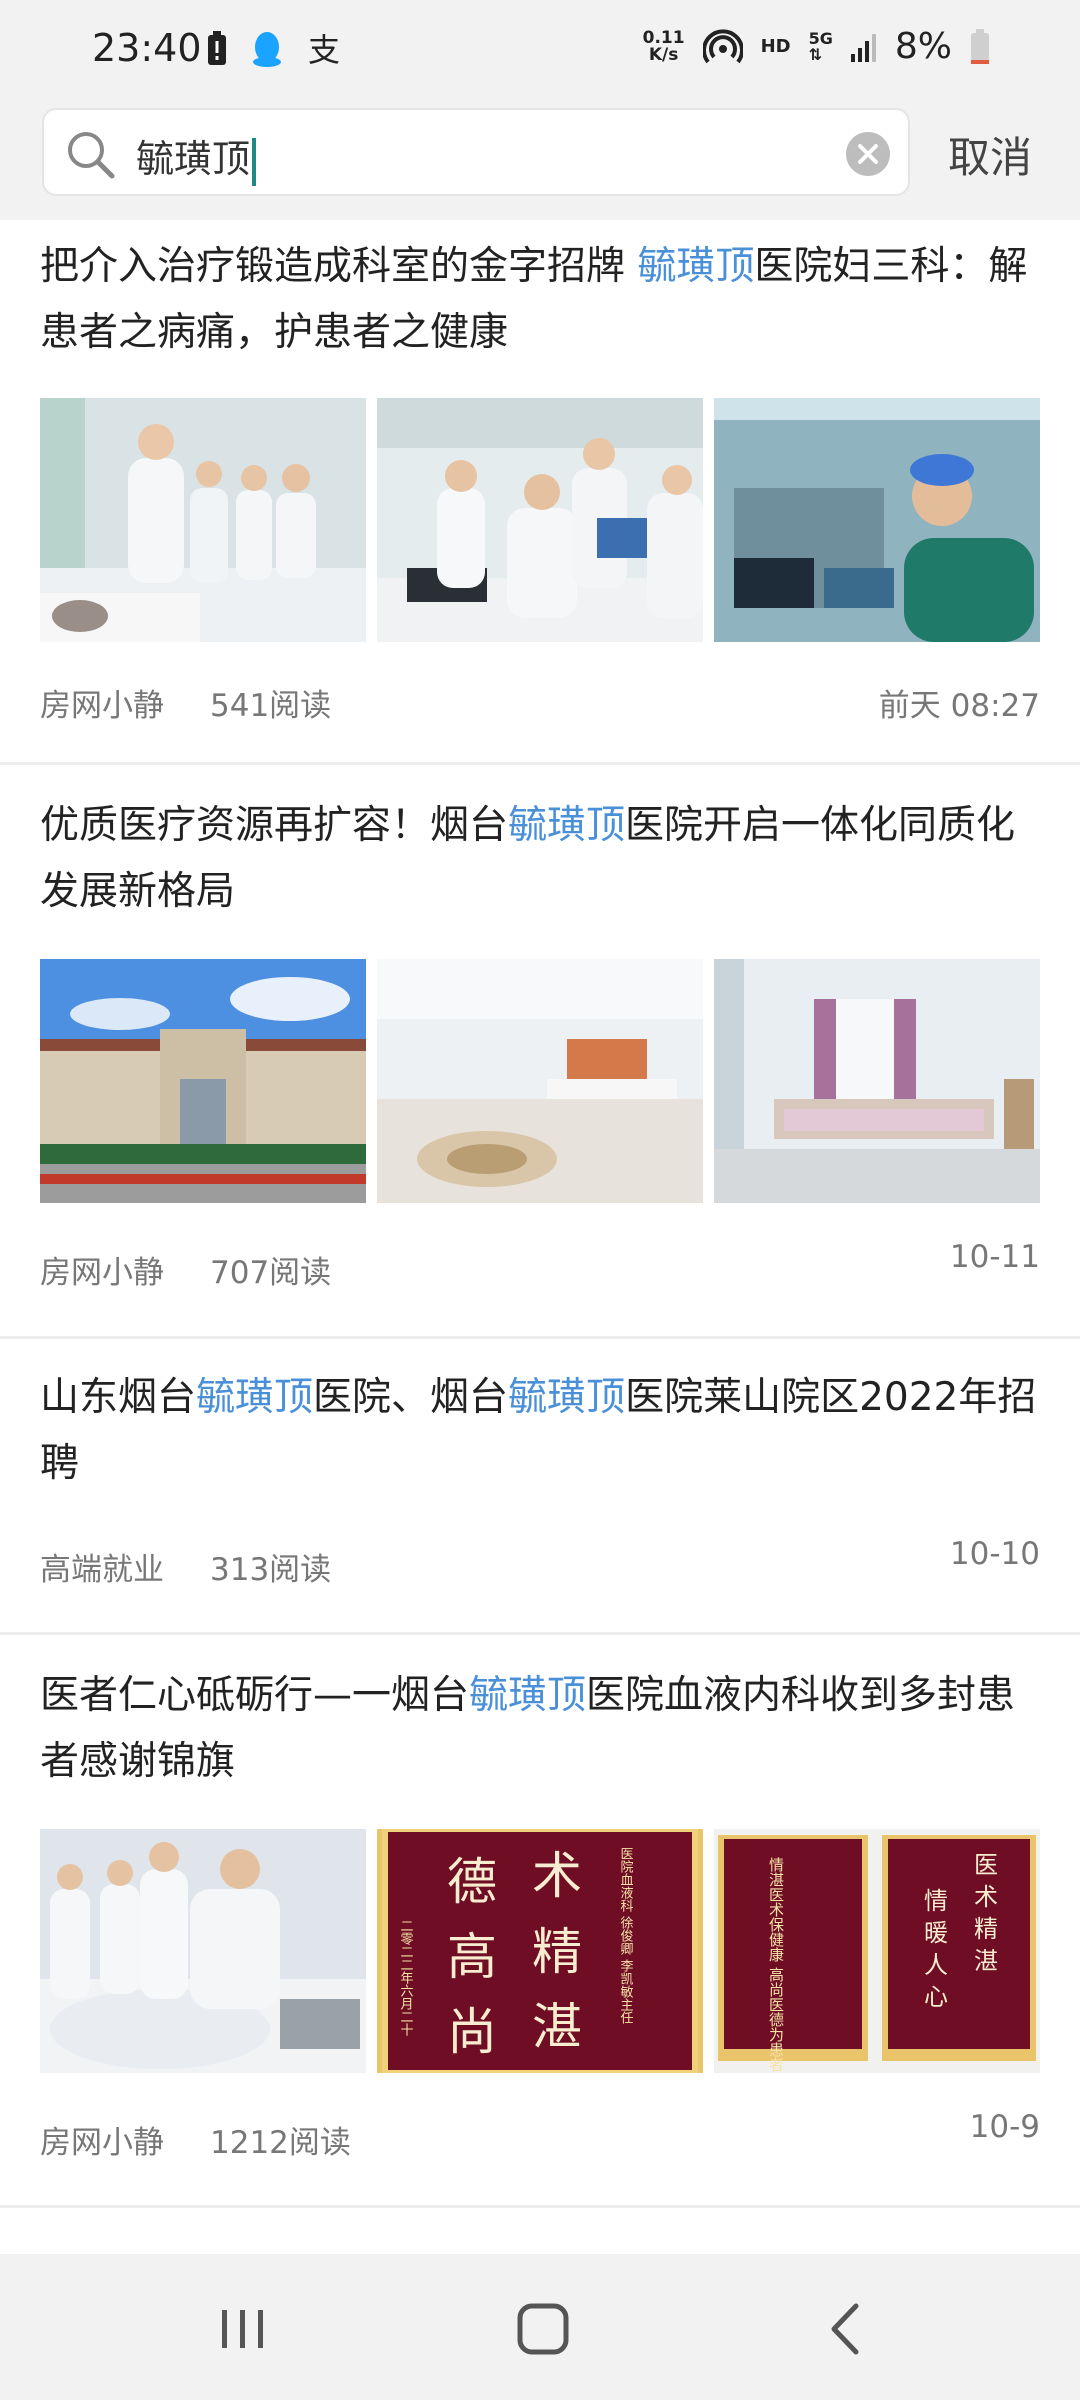 The height and width of the screenshot is (2400, 1080). Describe the element at coordinates (936, 1933) in the screenshot. I see `banner-char: 暖` at that location.